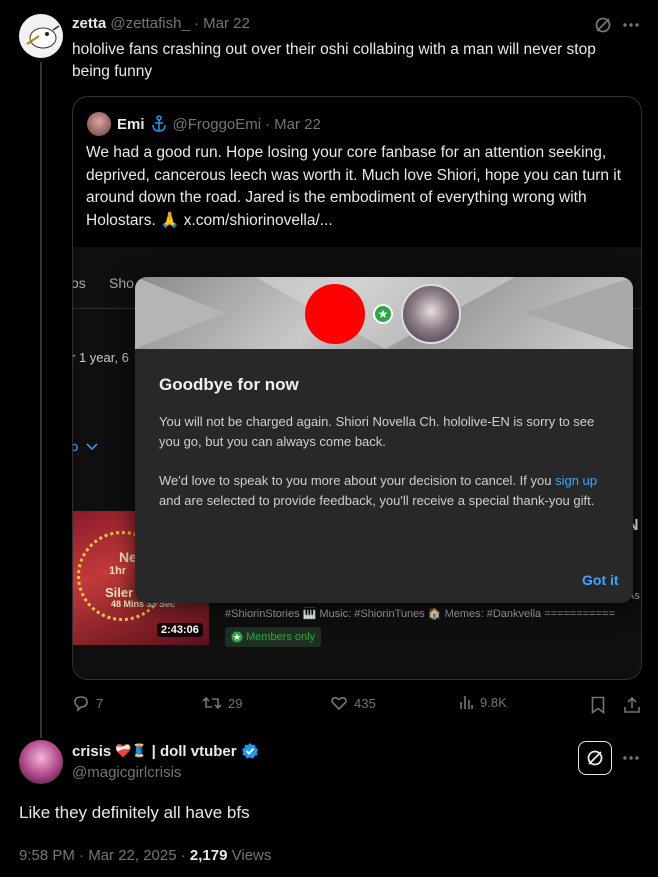 Image resolution: width=658 pixels, height=877 pixels. What do you see at coordinates (41, 762) in the screenshot?
I see `crisis-avatar` at bounding box center [41, 762].